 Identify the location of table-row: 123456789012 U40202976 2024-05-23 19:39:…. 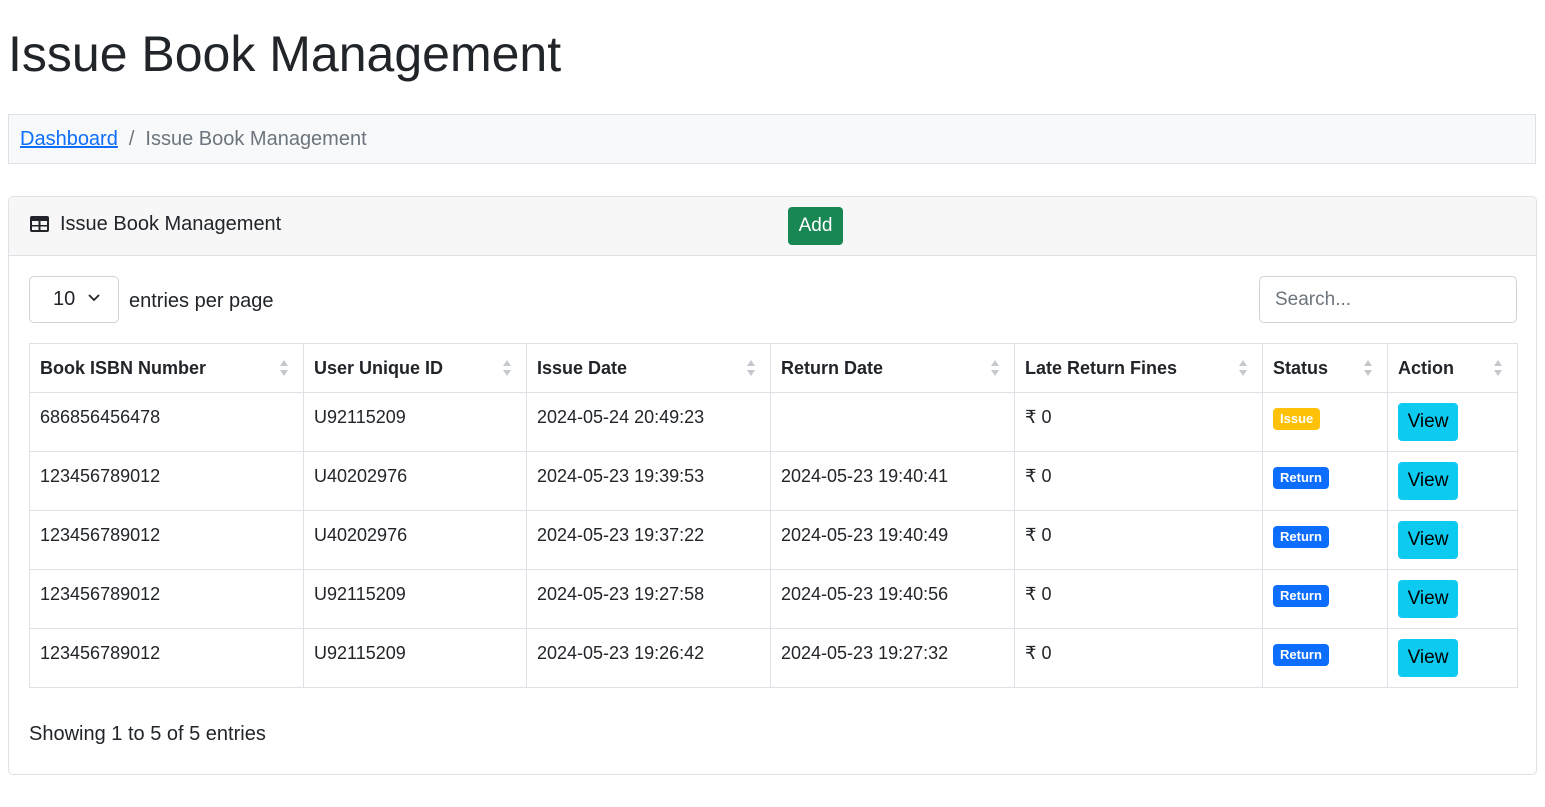
(773, 481).